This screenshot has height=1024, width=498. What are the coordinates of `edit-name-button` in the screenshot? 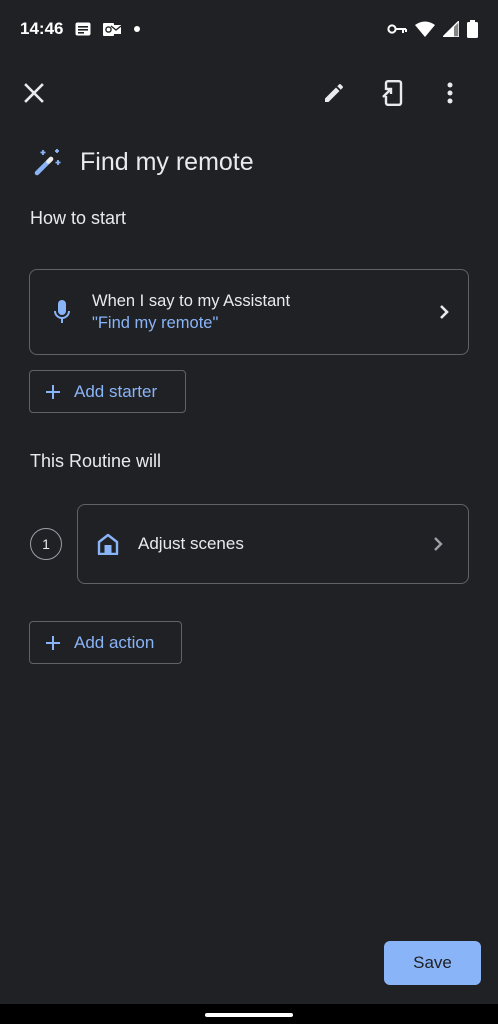 It's located at (334, 93).